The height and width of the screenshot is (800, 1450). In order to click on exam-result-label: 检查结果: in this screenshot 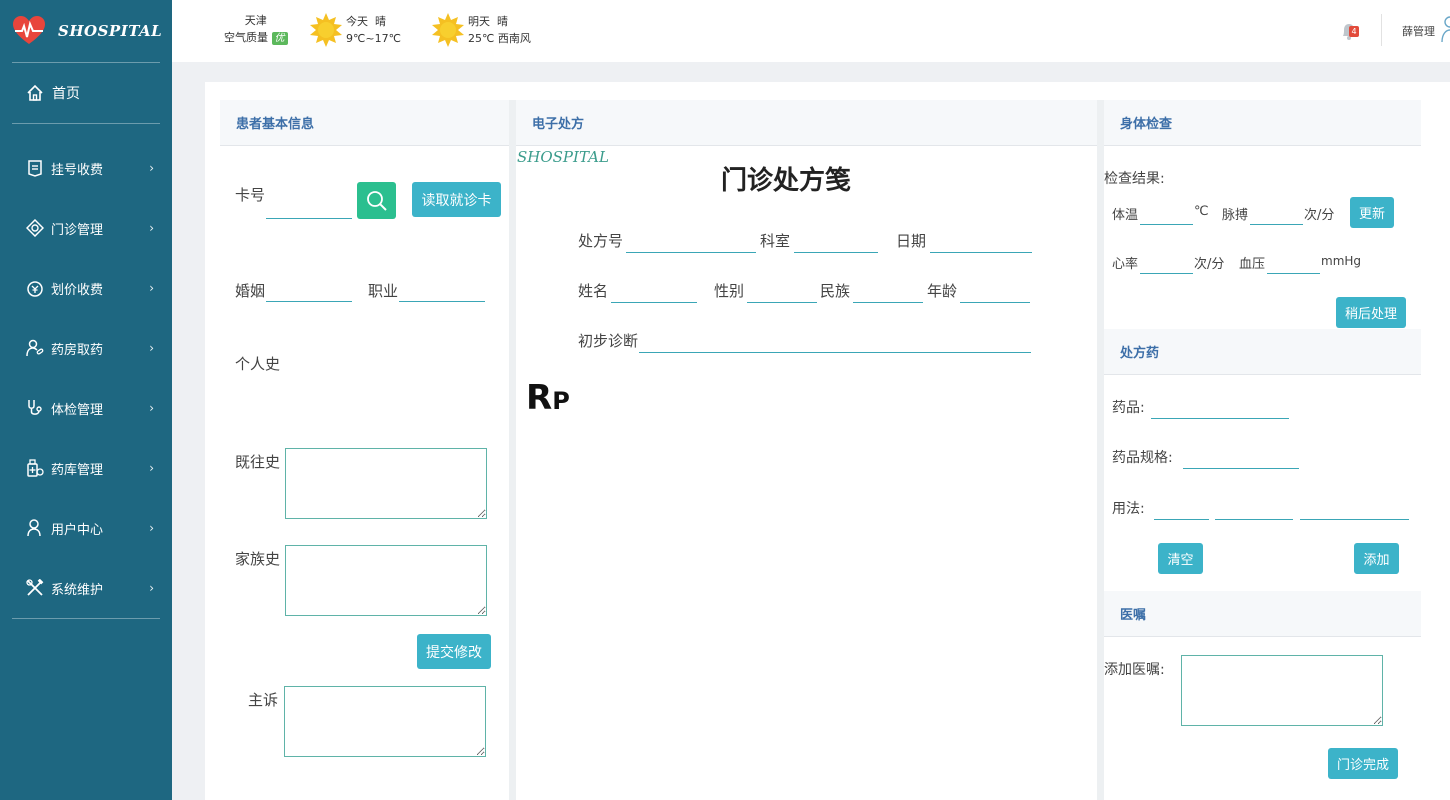, I will do `click(1134, 179)`.